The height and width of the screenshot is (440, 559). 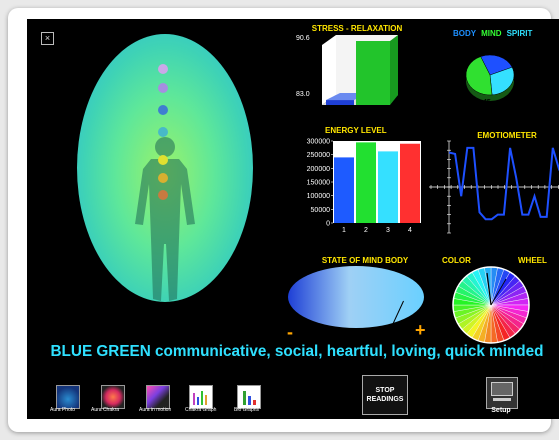 What do you see at coordinates (163, 110) in the screenshot?
I see `chakra-throat` at bounding box center [163, 110].